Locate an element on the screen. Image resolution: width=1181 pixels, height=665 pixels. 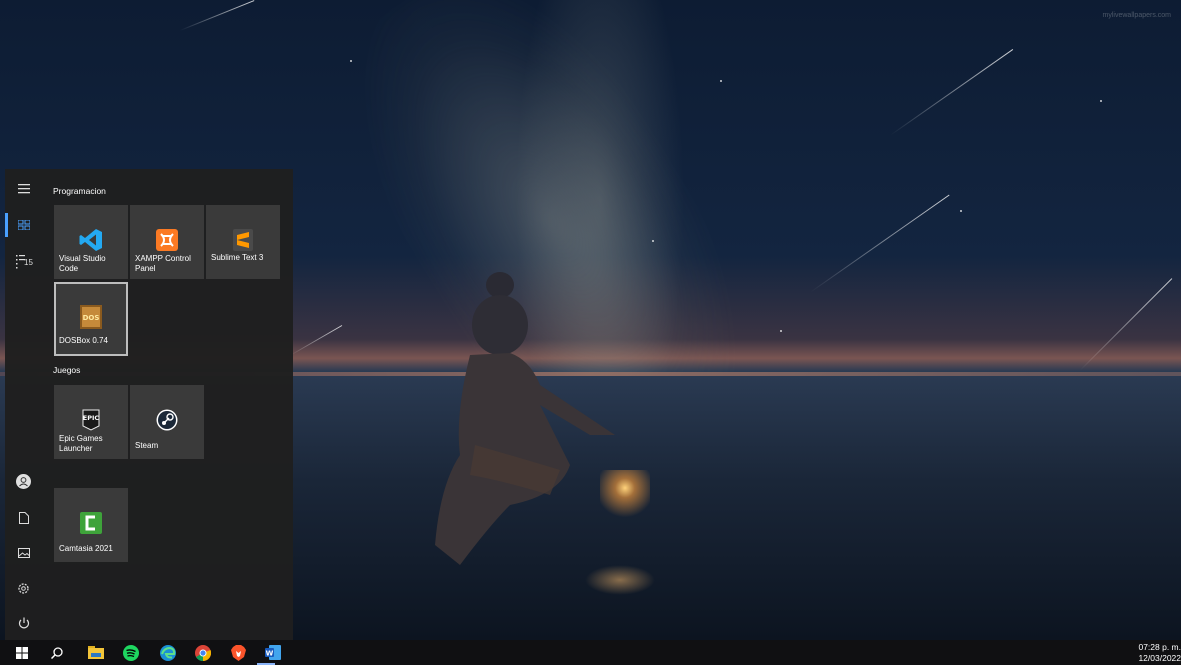
epic-games-icon: EPIC is located at coordinates (91, 420).